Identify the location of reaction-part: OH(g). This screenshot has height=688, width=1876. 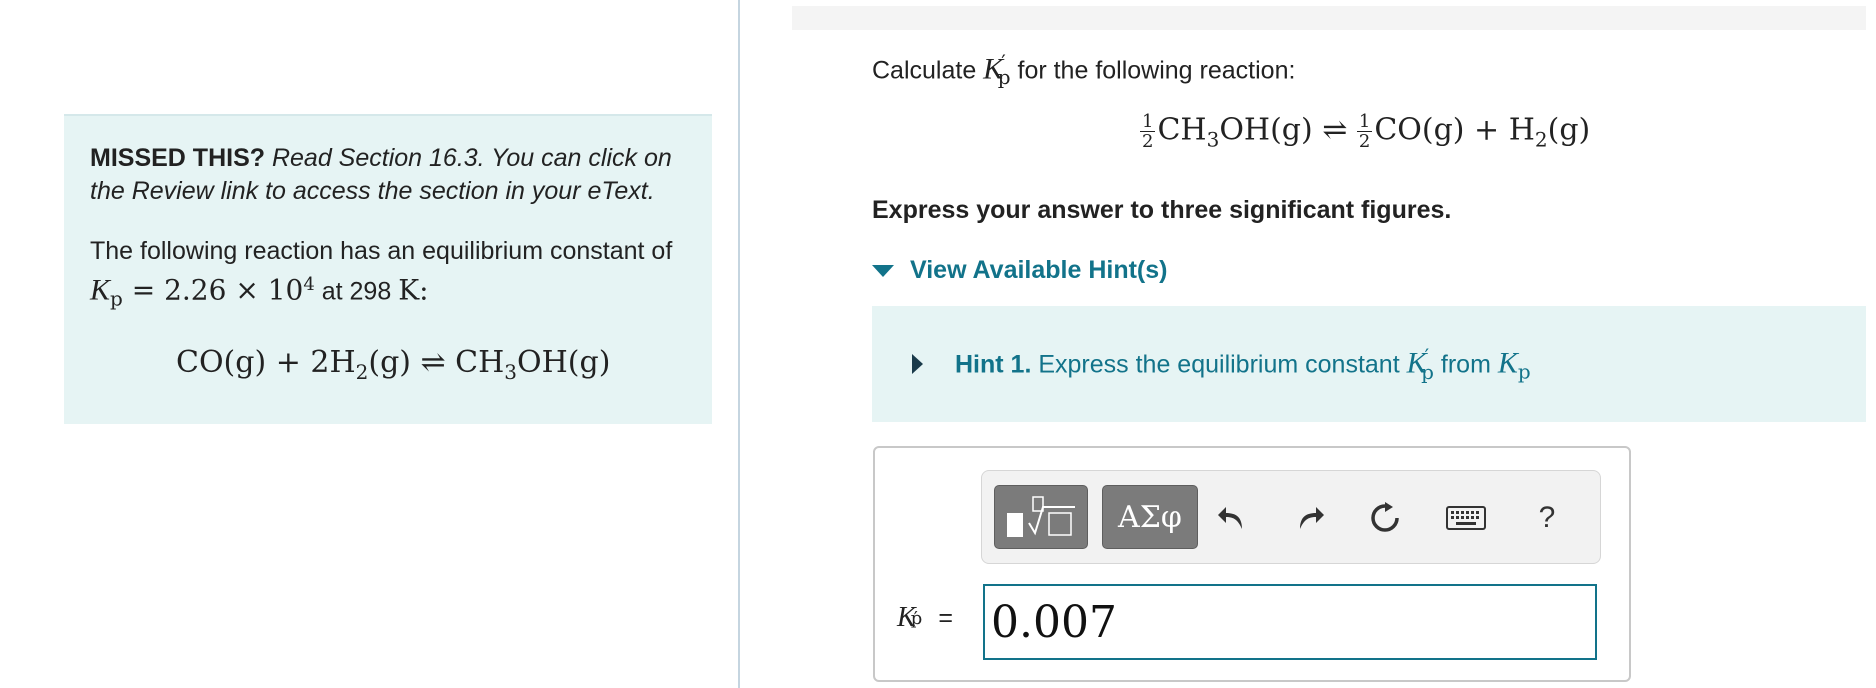
(564, 363).